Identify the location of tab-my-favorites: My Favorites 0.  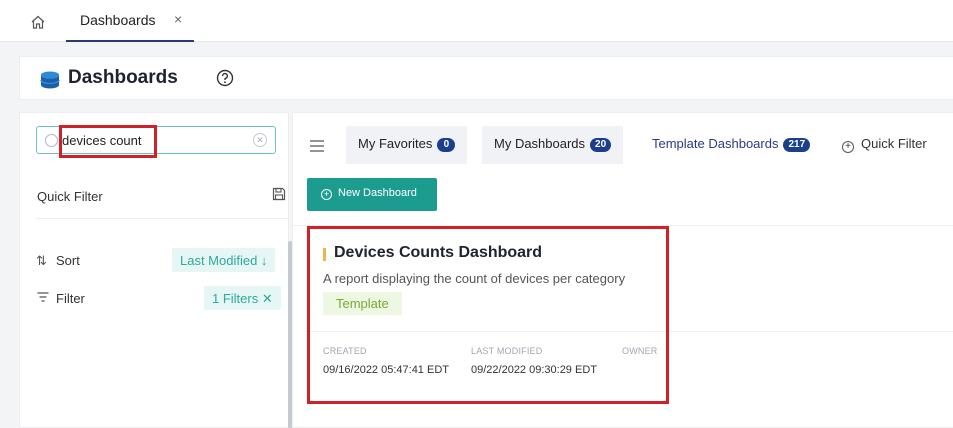
(407, 145).